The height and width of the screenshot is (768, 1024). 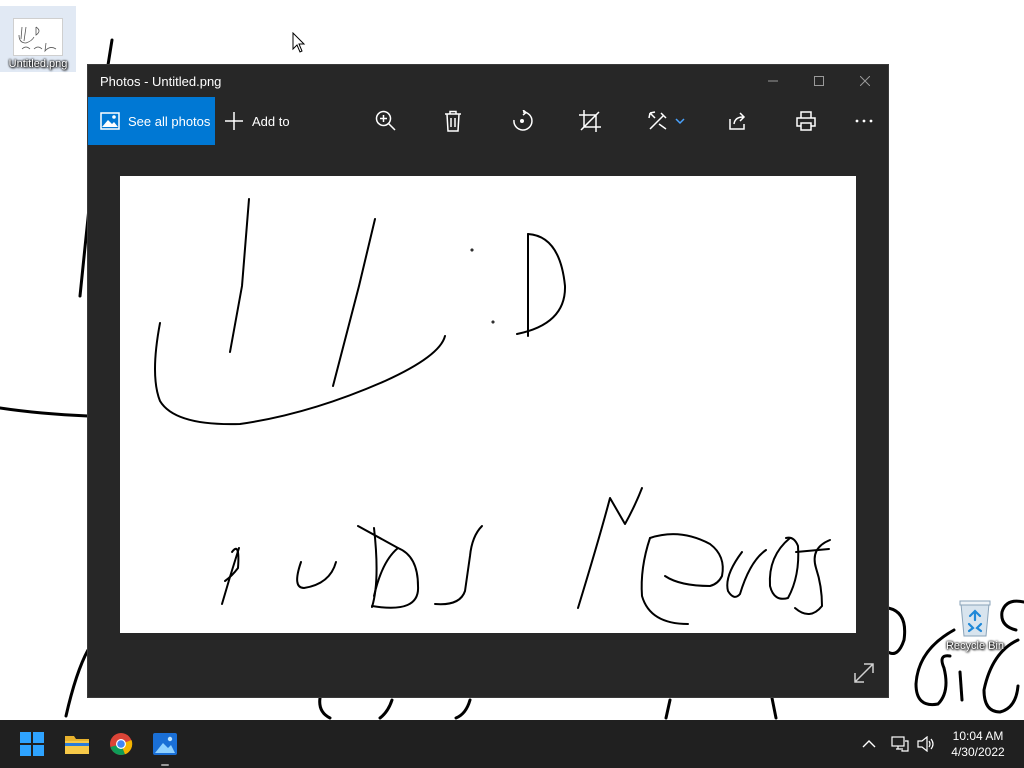 I want to click on file-explorer-button, so click(x=77, y=744).